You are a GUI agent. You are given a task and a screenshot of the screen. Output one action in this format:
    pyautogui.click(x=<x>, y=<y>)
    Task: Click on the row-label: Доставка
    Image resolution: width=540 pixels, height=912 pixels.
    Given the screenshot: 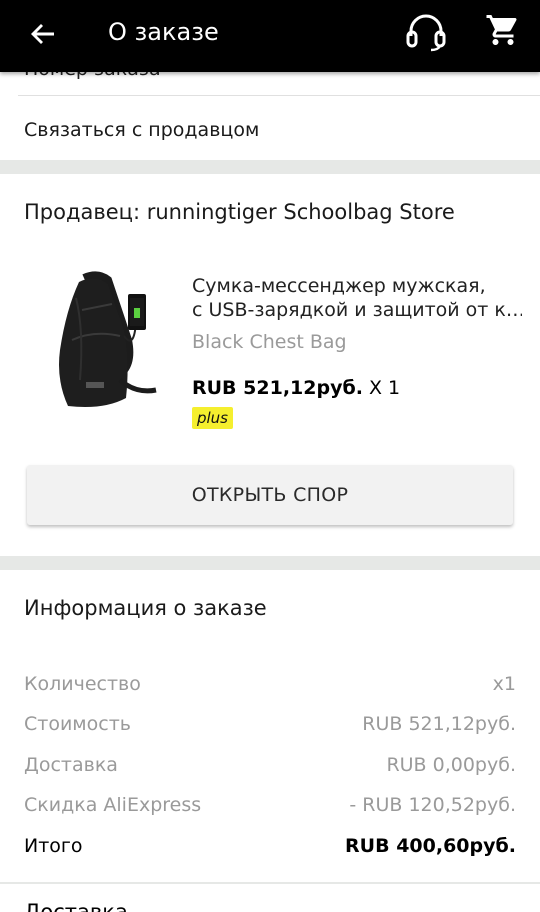 What is the action you would take?
    pyautogui.click(x=71, y=765)
    